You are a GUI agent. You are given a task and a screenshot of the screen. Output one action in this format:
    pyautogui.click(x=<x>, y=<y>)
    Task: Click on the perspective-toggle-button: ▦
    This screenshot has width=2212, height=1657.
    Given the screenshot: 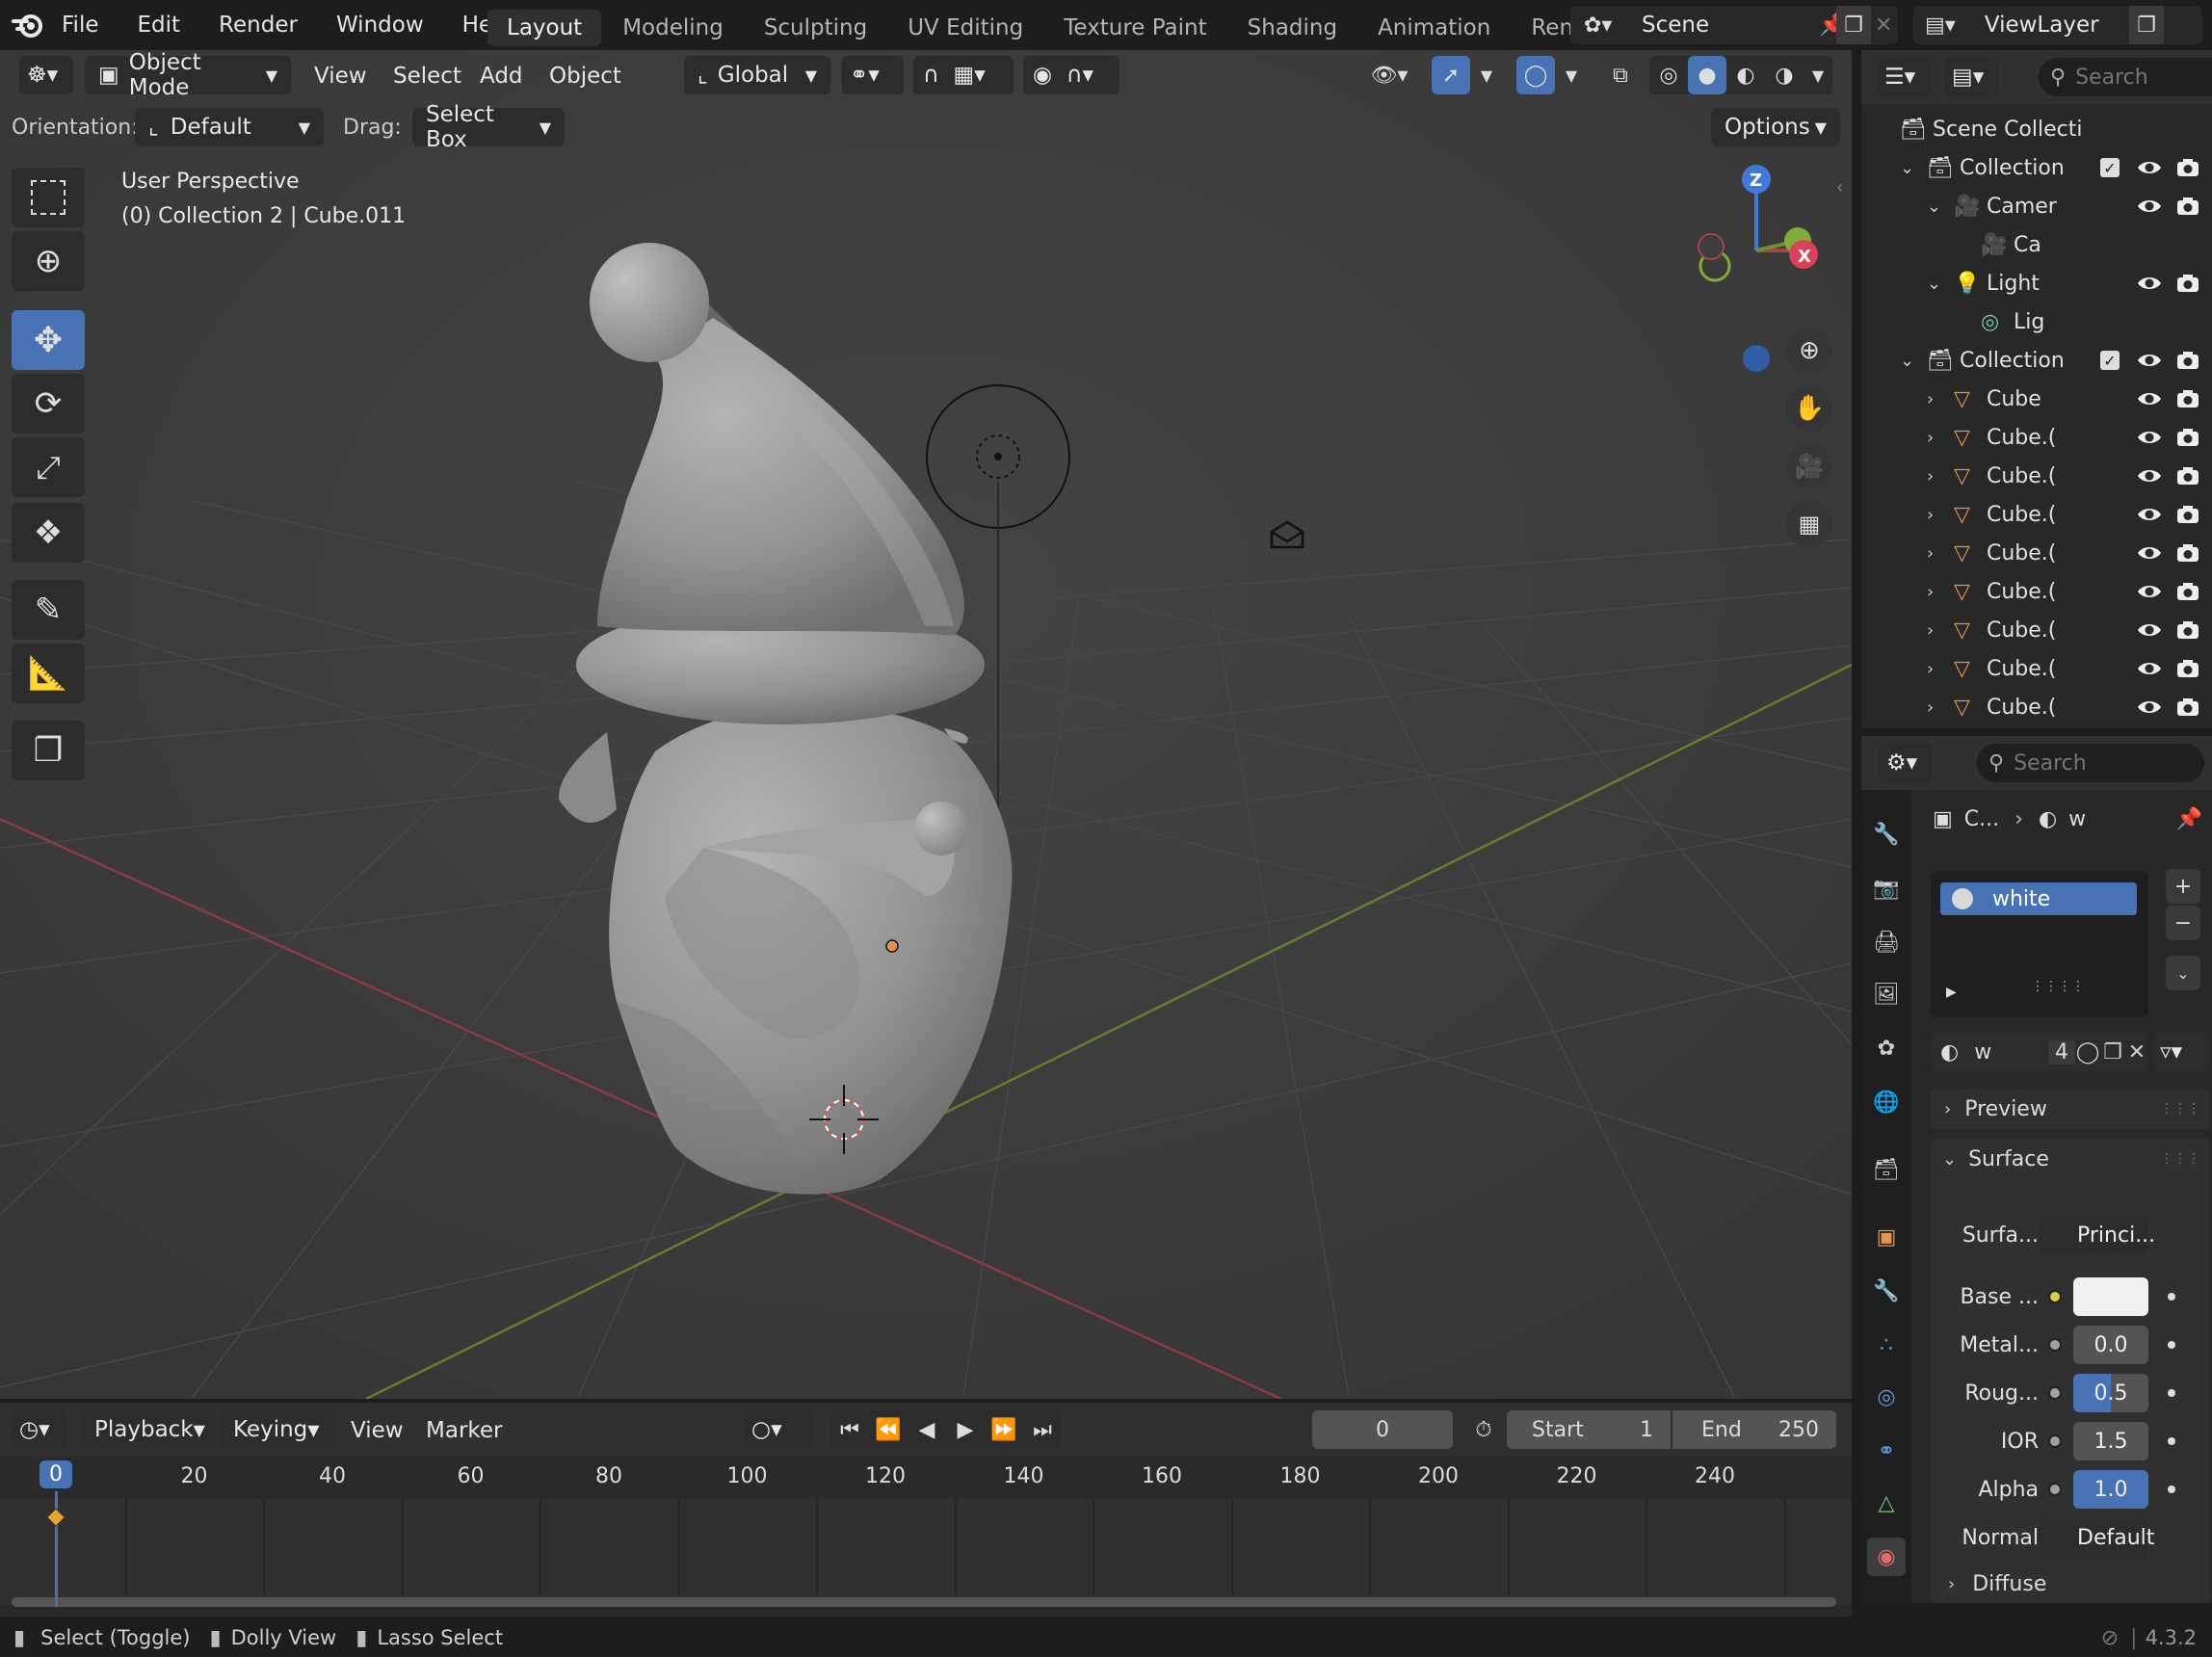 What is the action you would take?
    pyautogui.click(x=1809, y=524)
    